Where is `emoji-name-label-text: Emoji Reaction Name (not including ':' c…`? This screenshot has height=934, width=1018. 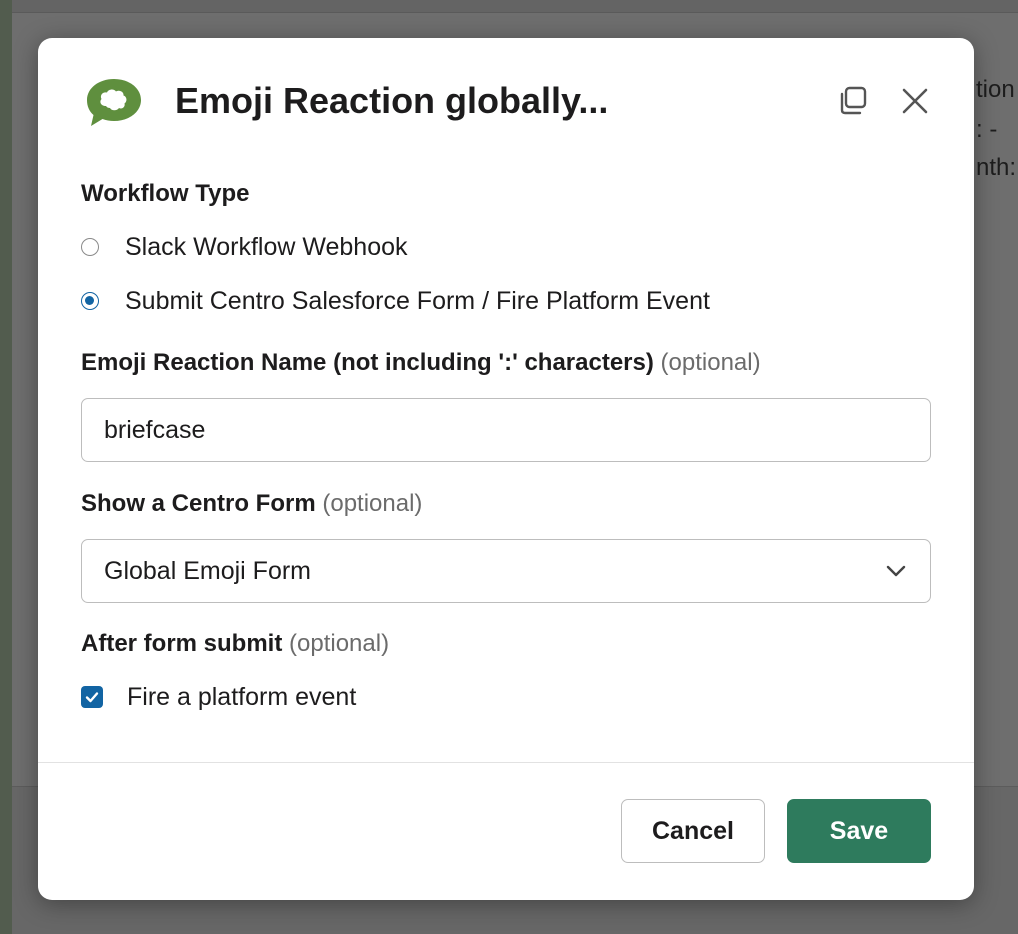 emoji-name-label-text: Emoji Reaction Name (not including ':' c… is located at coordinates (367, 362).